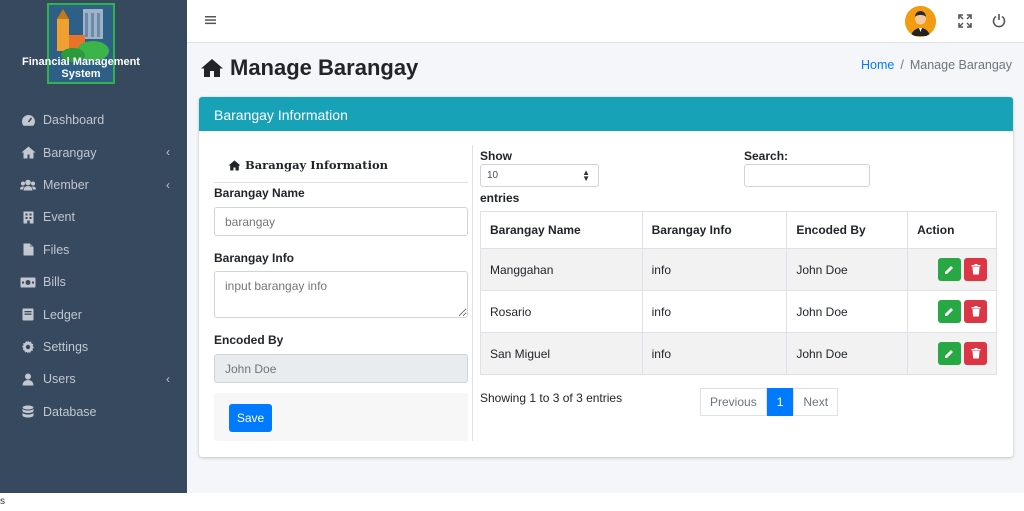  What do you see at coordinates (28, 412) in the screenshot?
I see `database-icon` at bounding box center [28, 412].